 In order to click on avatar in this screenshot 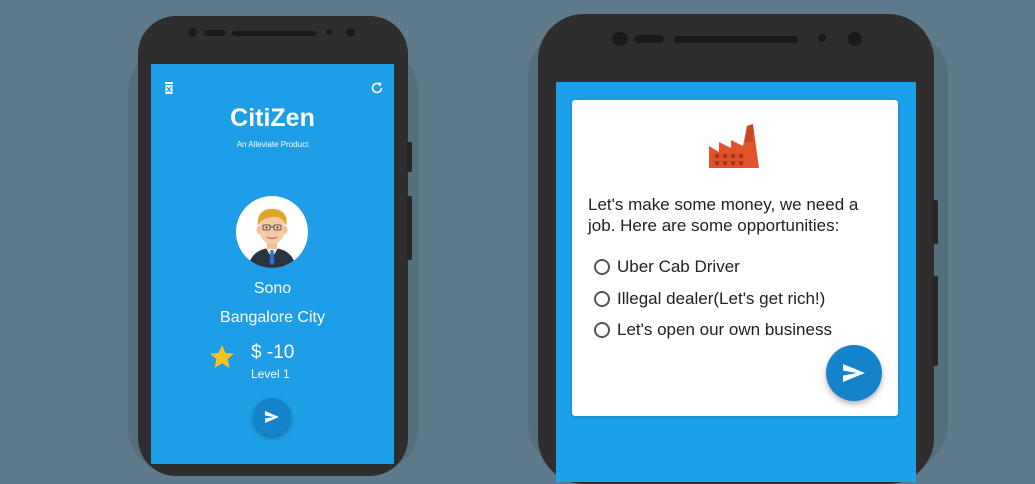, I will do `click(272, 232)`.